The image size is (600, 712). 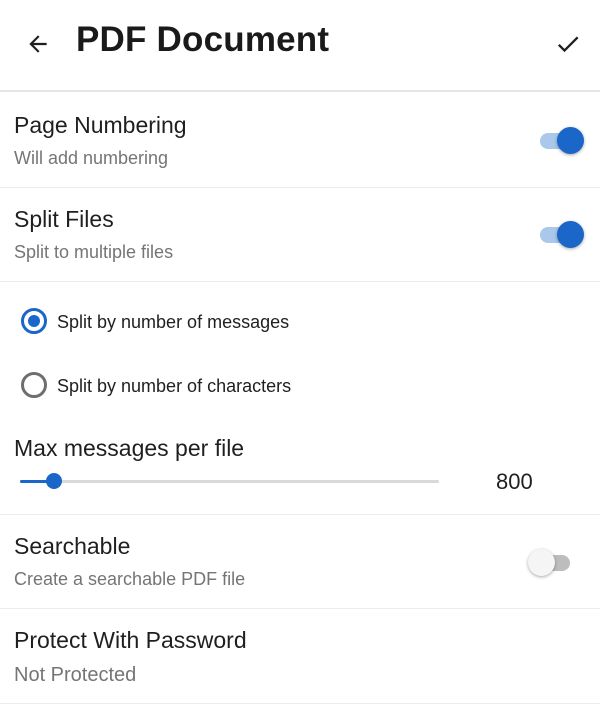 What do you see at coordinates (300, 234) in the screenshot?
I see `setting-split-files: Split Files Split to multiple files` at bounding box center [300, 234].